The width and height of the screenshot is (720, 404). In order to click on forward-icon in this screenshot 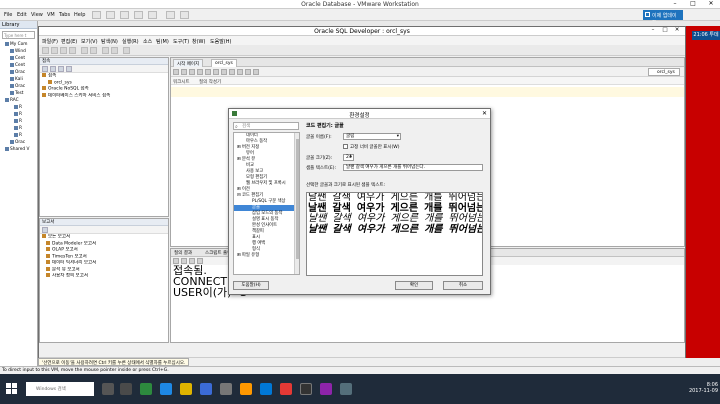, I will do `click(114, 50)`.